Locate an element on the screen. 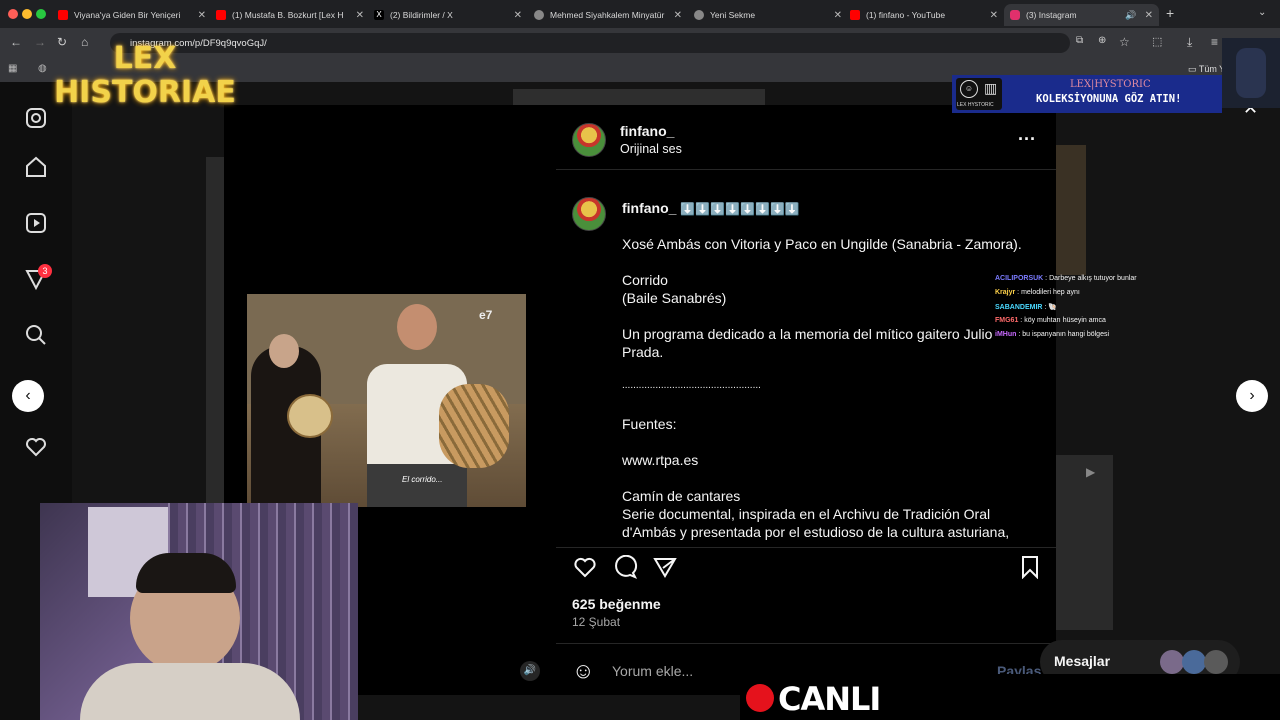 Image resolution: width=1280 pixels, height=720 pixels. laurel-icon: ☺ is located at coordinates (969, 89).